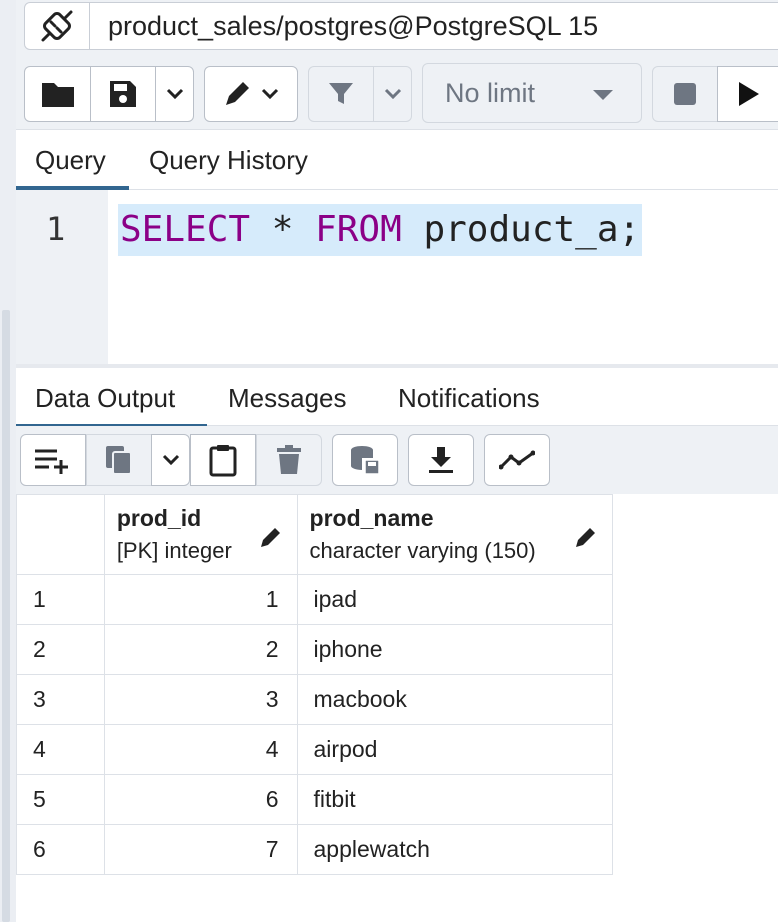 This screenshot has width=778, height=922. I want to click on column-header-prod-name: prod_name character varying (150), so click(455, 534).